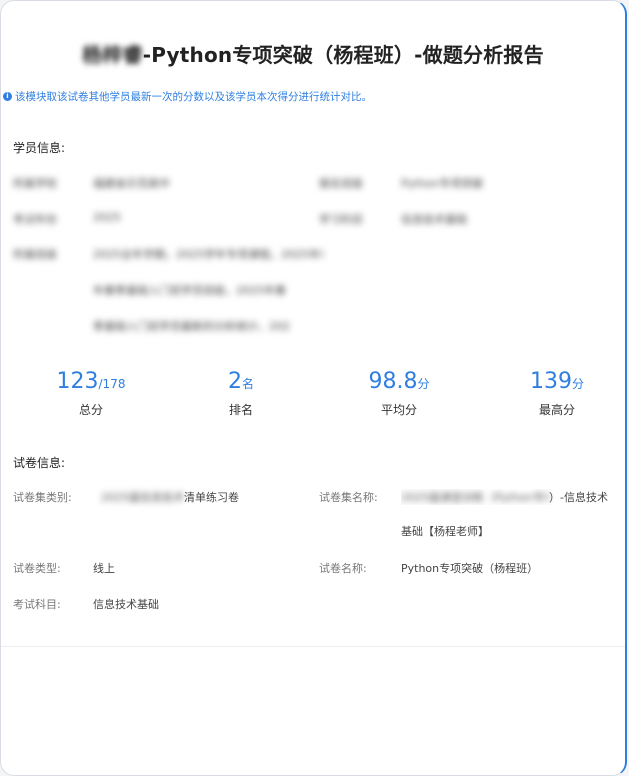 This screenshot has width=629, height=776. Describe the element at coordinates (445, 531) in the screenshot. I see `exam-set-name-line2: 基础【杨程老师】` at that location.